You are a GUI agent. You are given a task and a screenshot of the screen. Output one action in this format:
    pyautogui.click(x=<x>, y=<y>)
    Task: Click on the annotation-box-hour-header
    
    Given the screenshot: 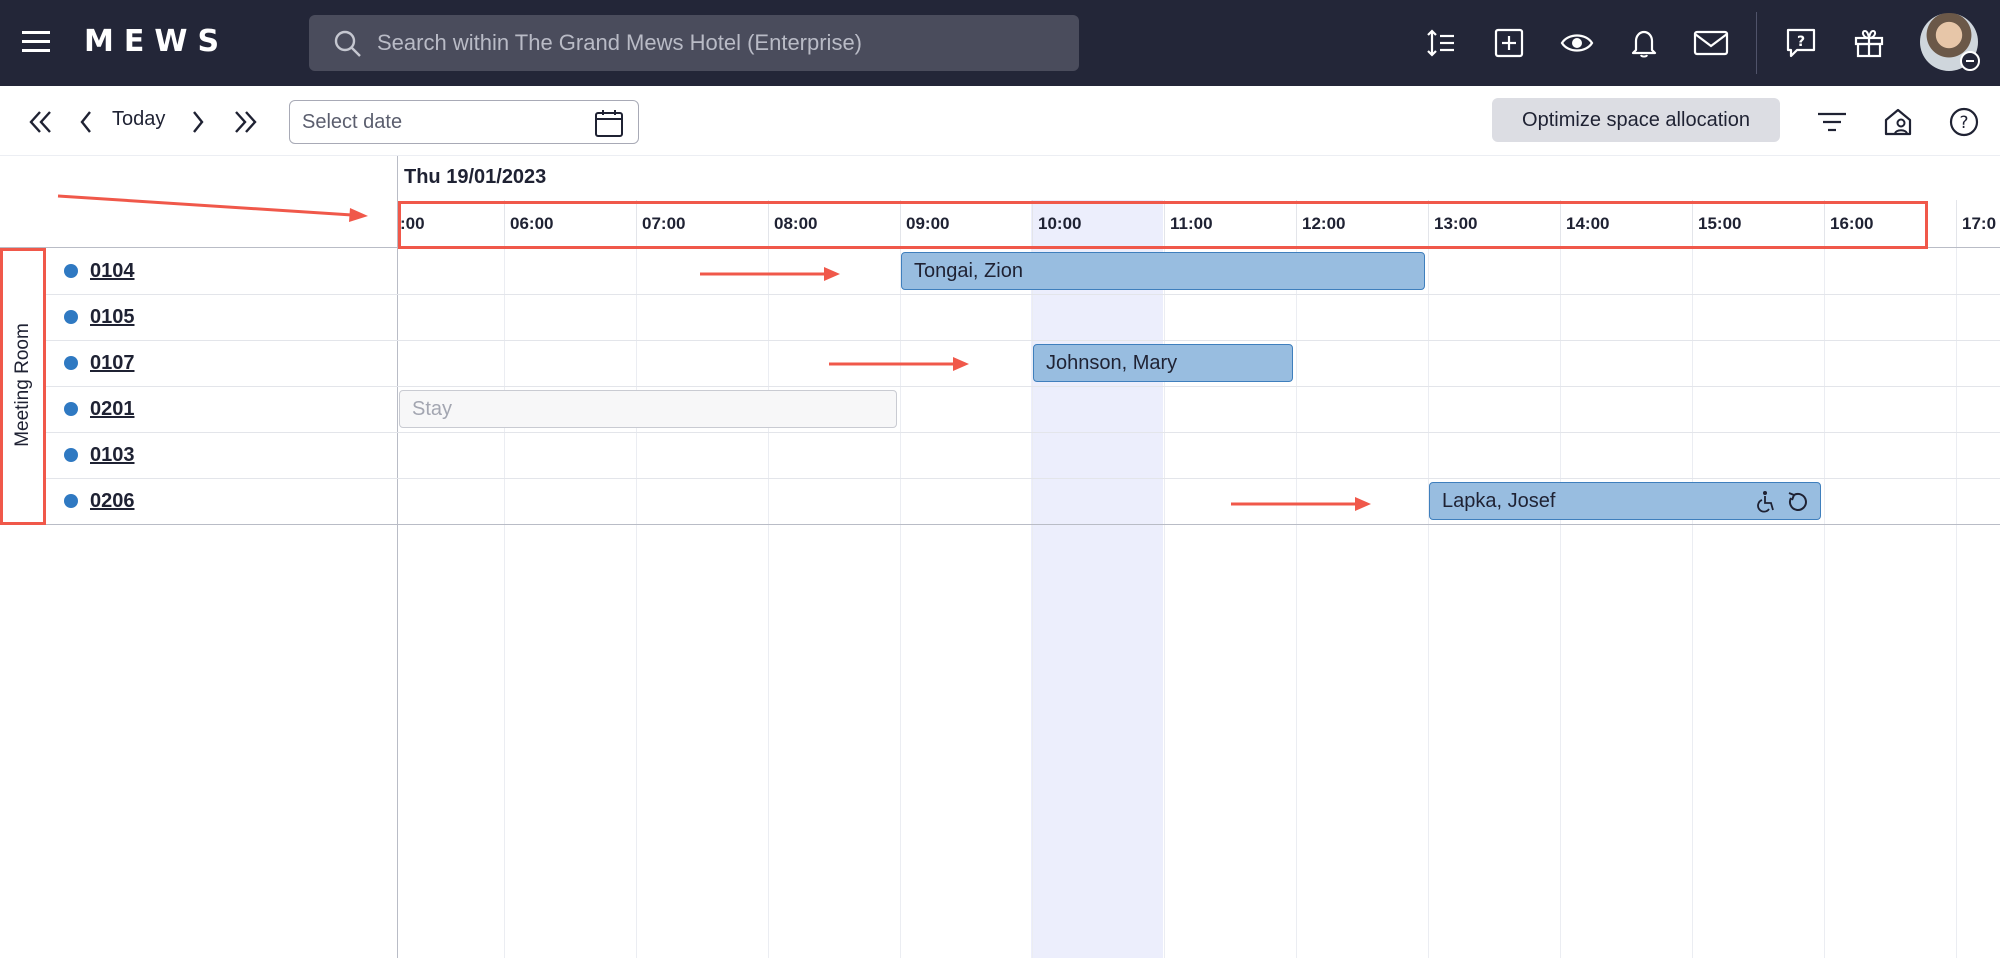 What is the action you would take?
    pyautogui.click(x=1163, y=225)
    